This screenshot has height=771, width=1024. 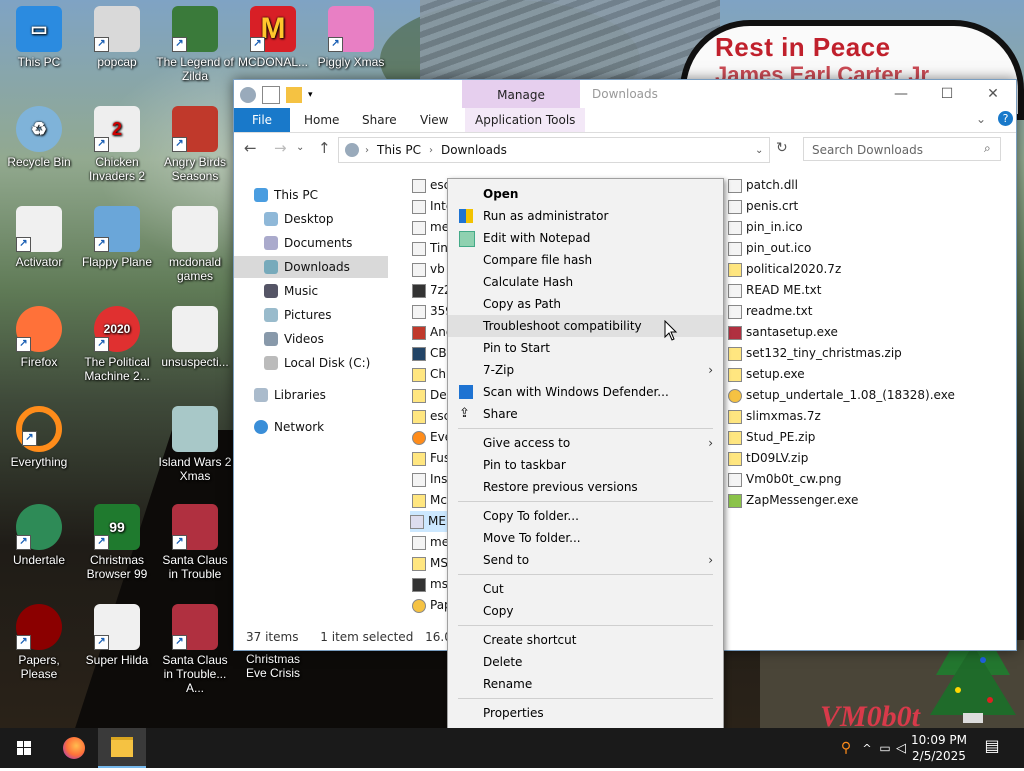 I want to click on address-bar: › This PC › Downloads ⌄, so click(x=554, y=150).